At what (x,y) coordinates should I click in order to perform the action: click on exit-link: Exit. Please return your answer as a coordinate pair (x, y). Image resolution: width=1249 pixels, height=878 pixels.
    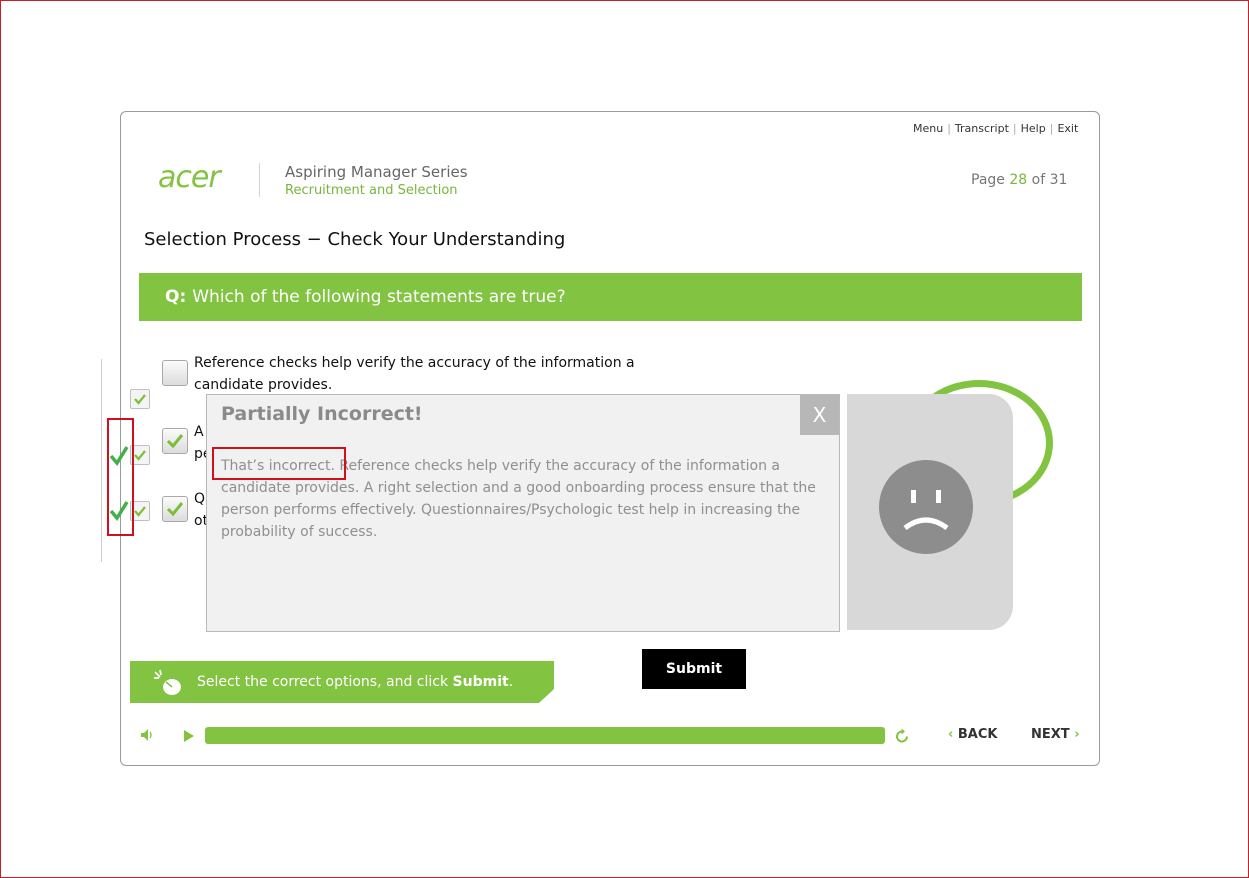
    Looking at the image, I should click on (1067, 128).